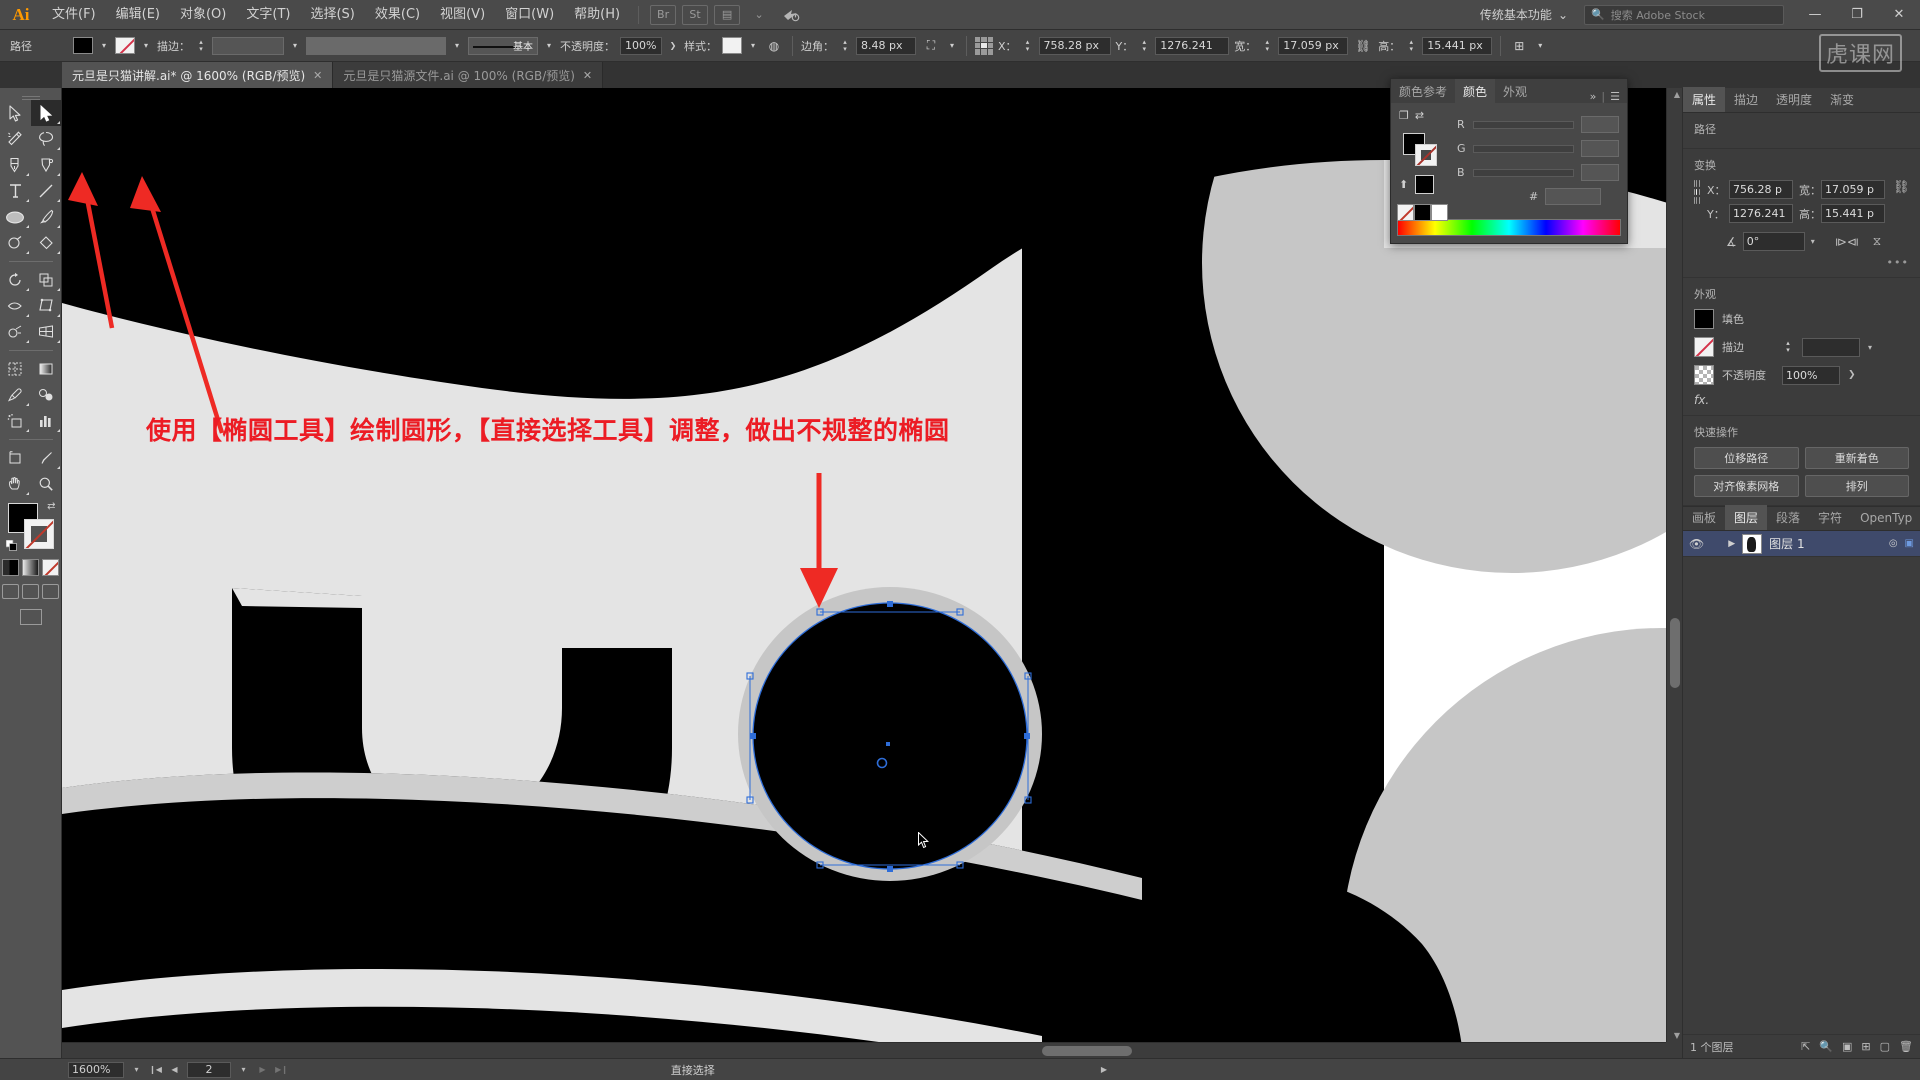 The image size is (1920, 1080). Describe the element at coordinates (1825, 543) in the screenshot. I see `layer-name: 图层 1` at that location.